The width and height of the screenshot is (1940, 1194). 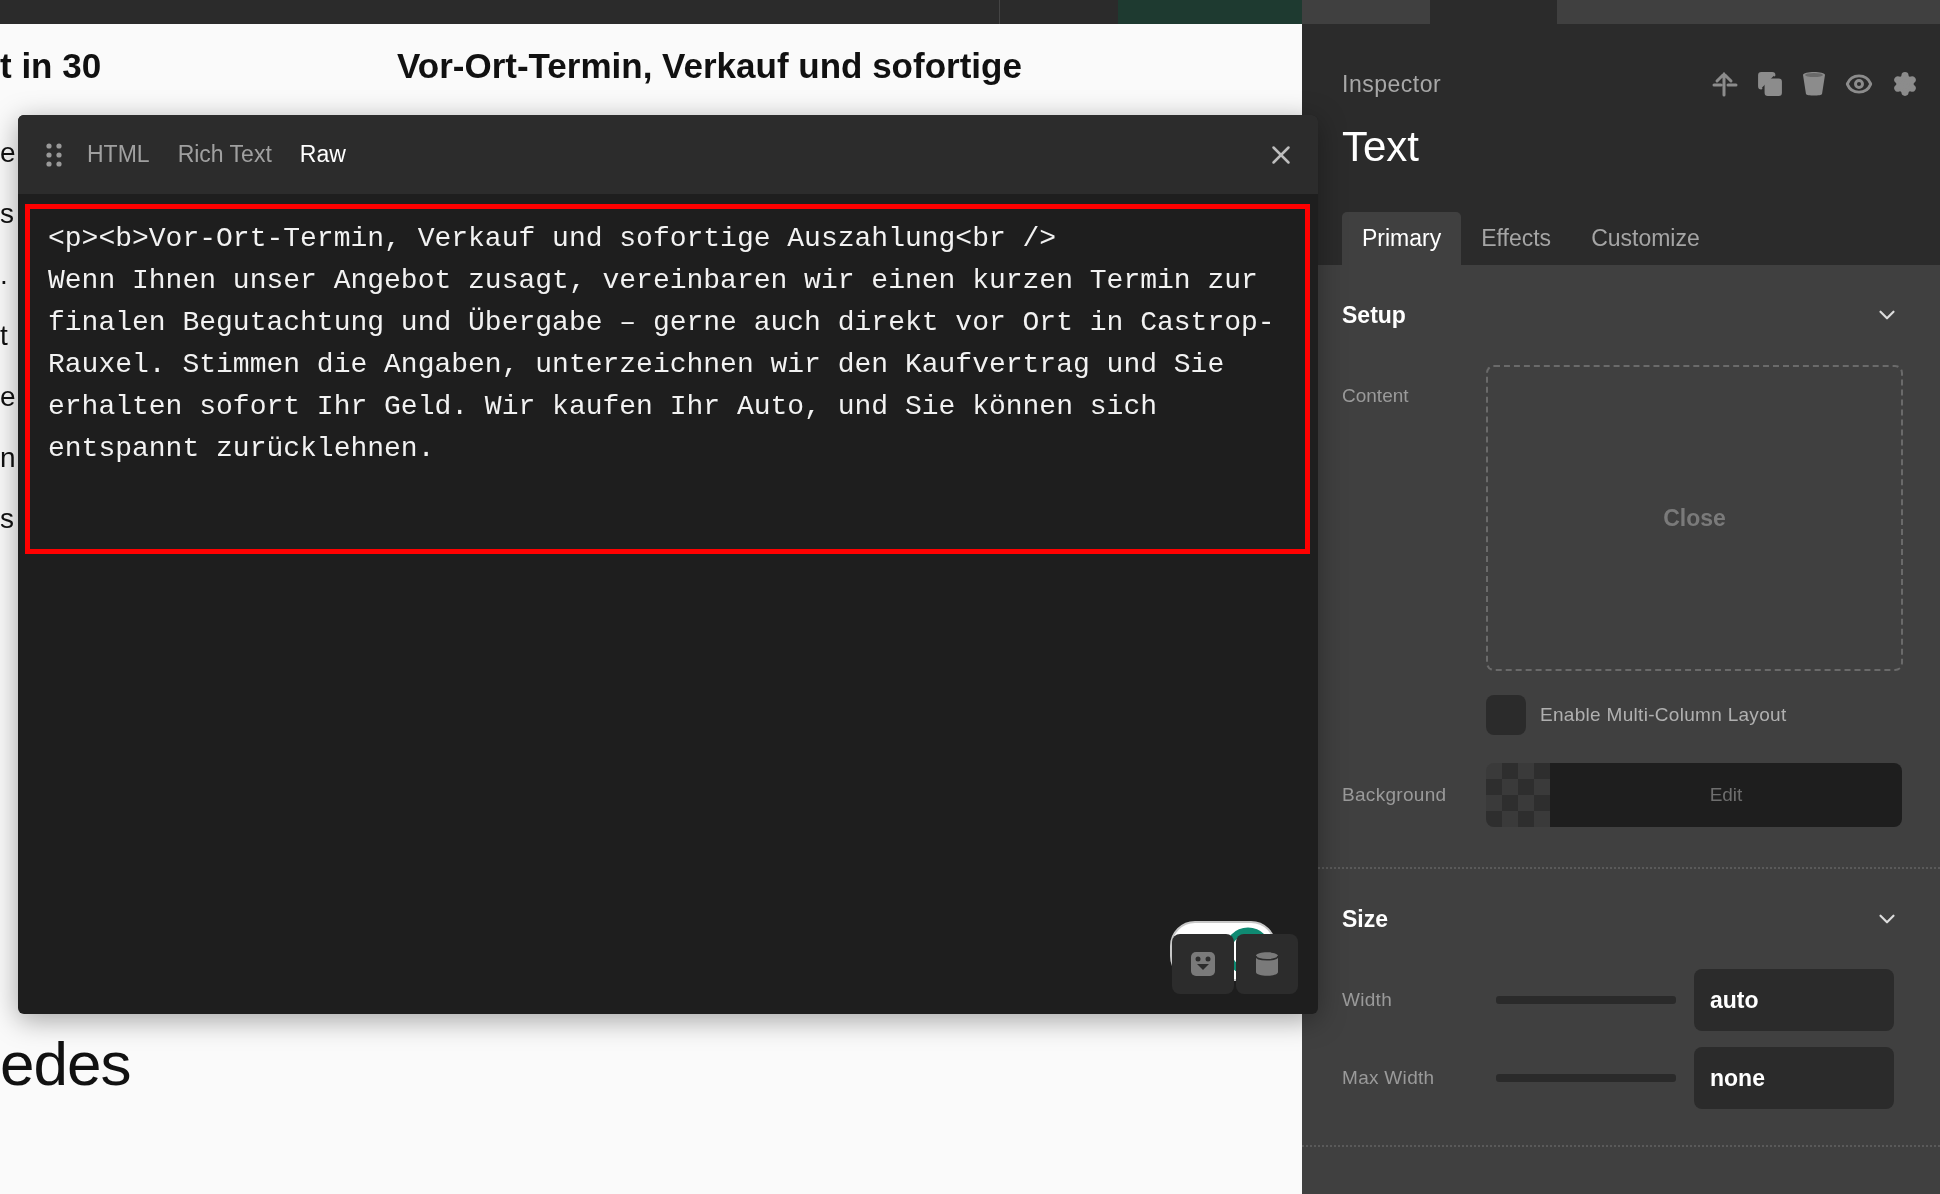 I want to click on paragraph-text: ., so click(x=4, y=275).